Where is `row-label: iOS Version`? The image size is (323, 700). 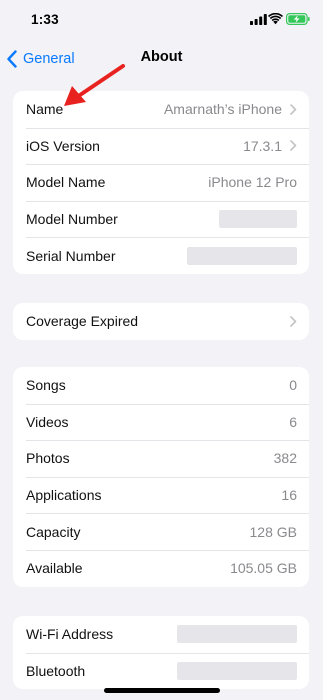 row-label: iOS Version is located at coordinates (63, 145).